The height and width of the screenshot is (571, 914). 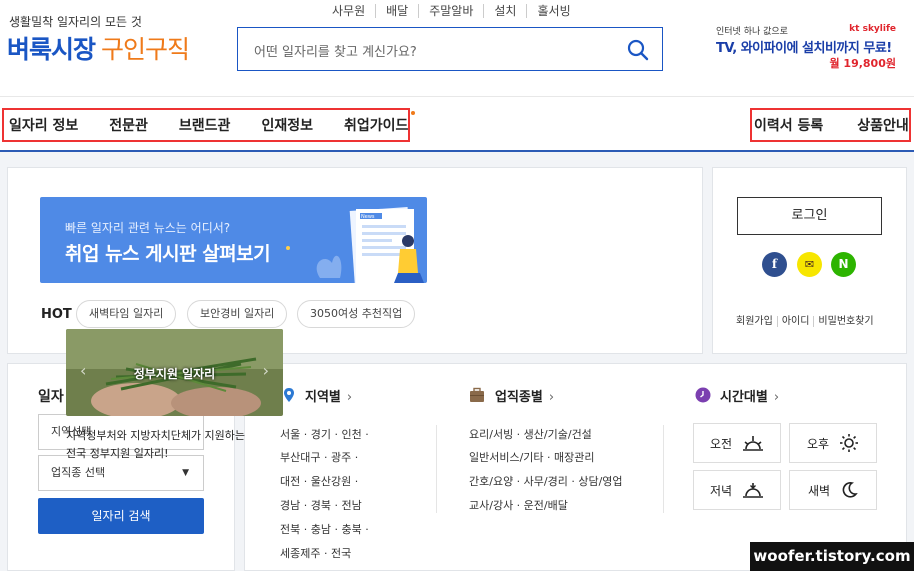 What do you see at coordinates (185, 473) in the screenshot?
I see `chevron-down-icon: ▼` at bounding box center [185, 473].